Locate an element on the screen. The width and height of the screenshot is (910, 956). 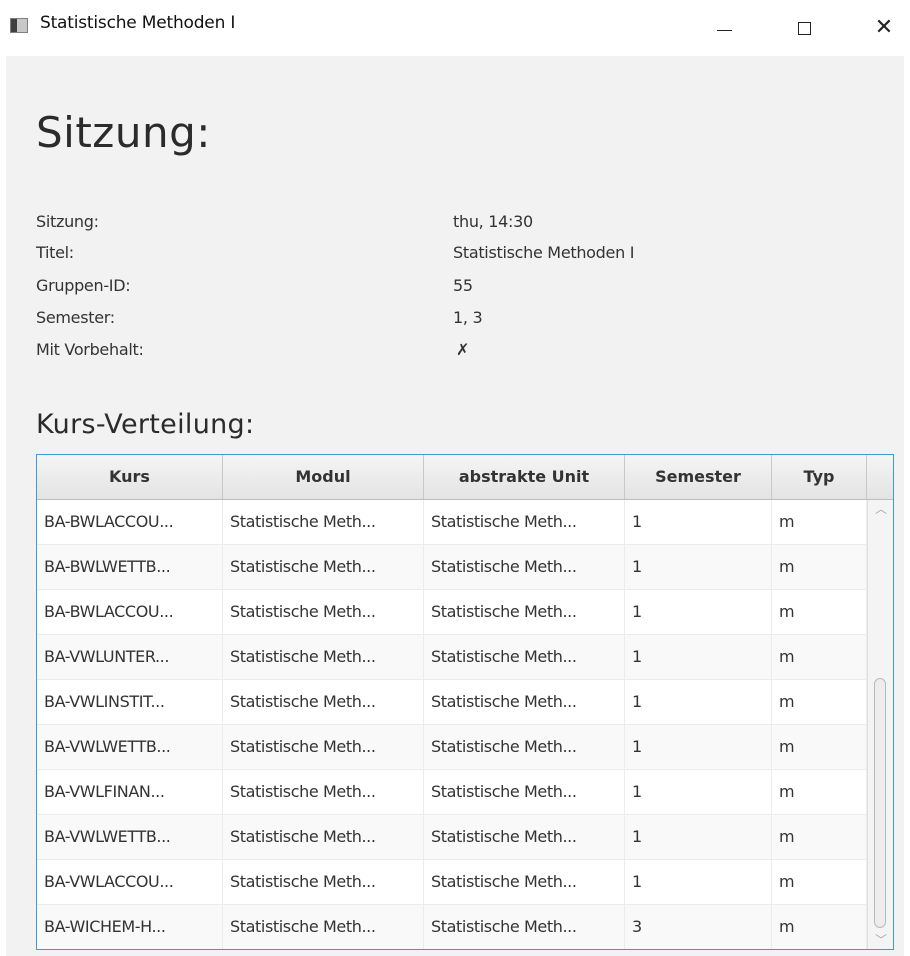
column-header-modul: Modul is located at coordinates (323, 477).